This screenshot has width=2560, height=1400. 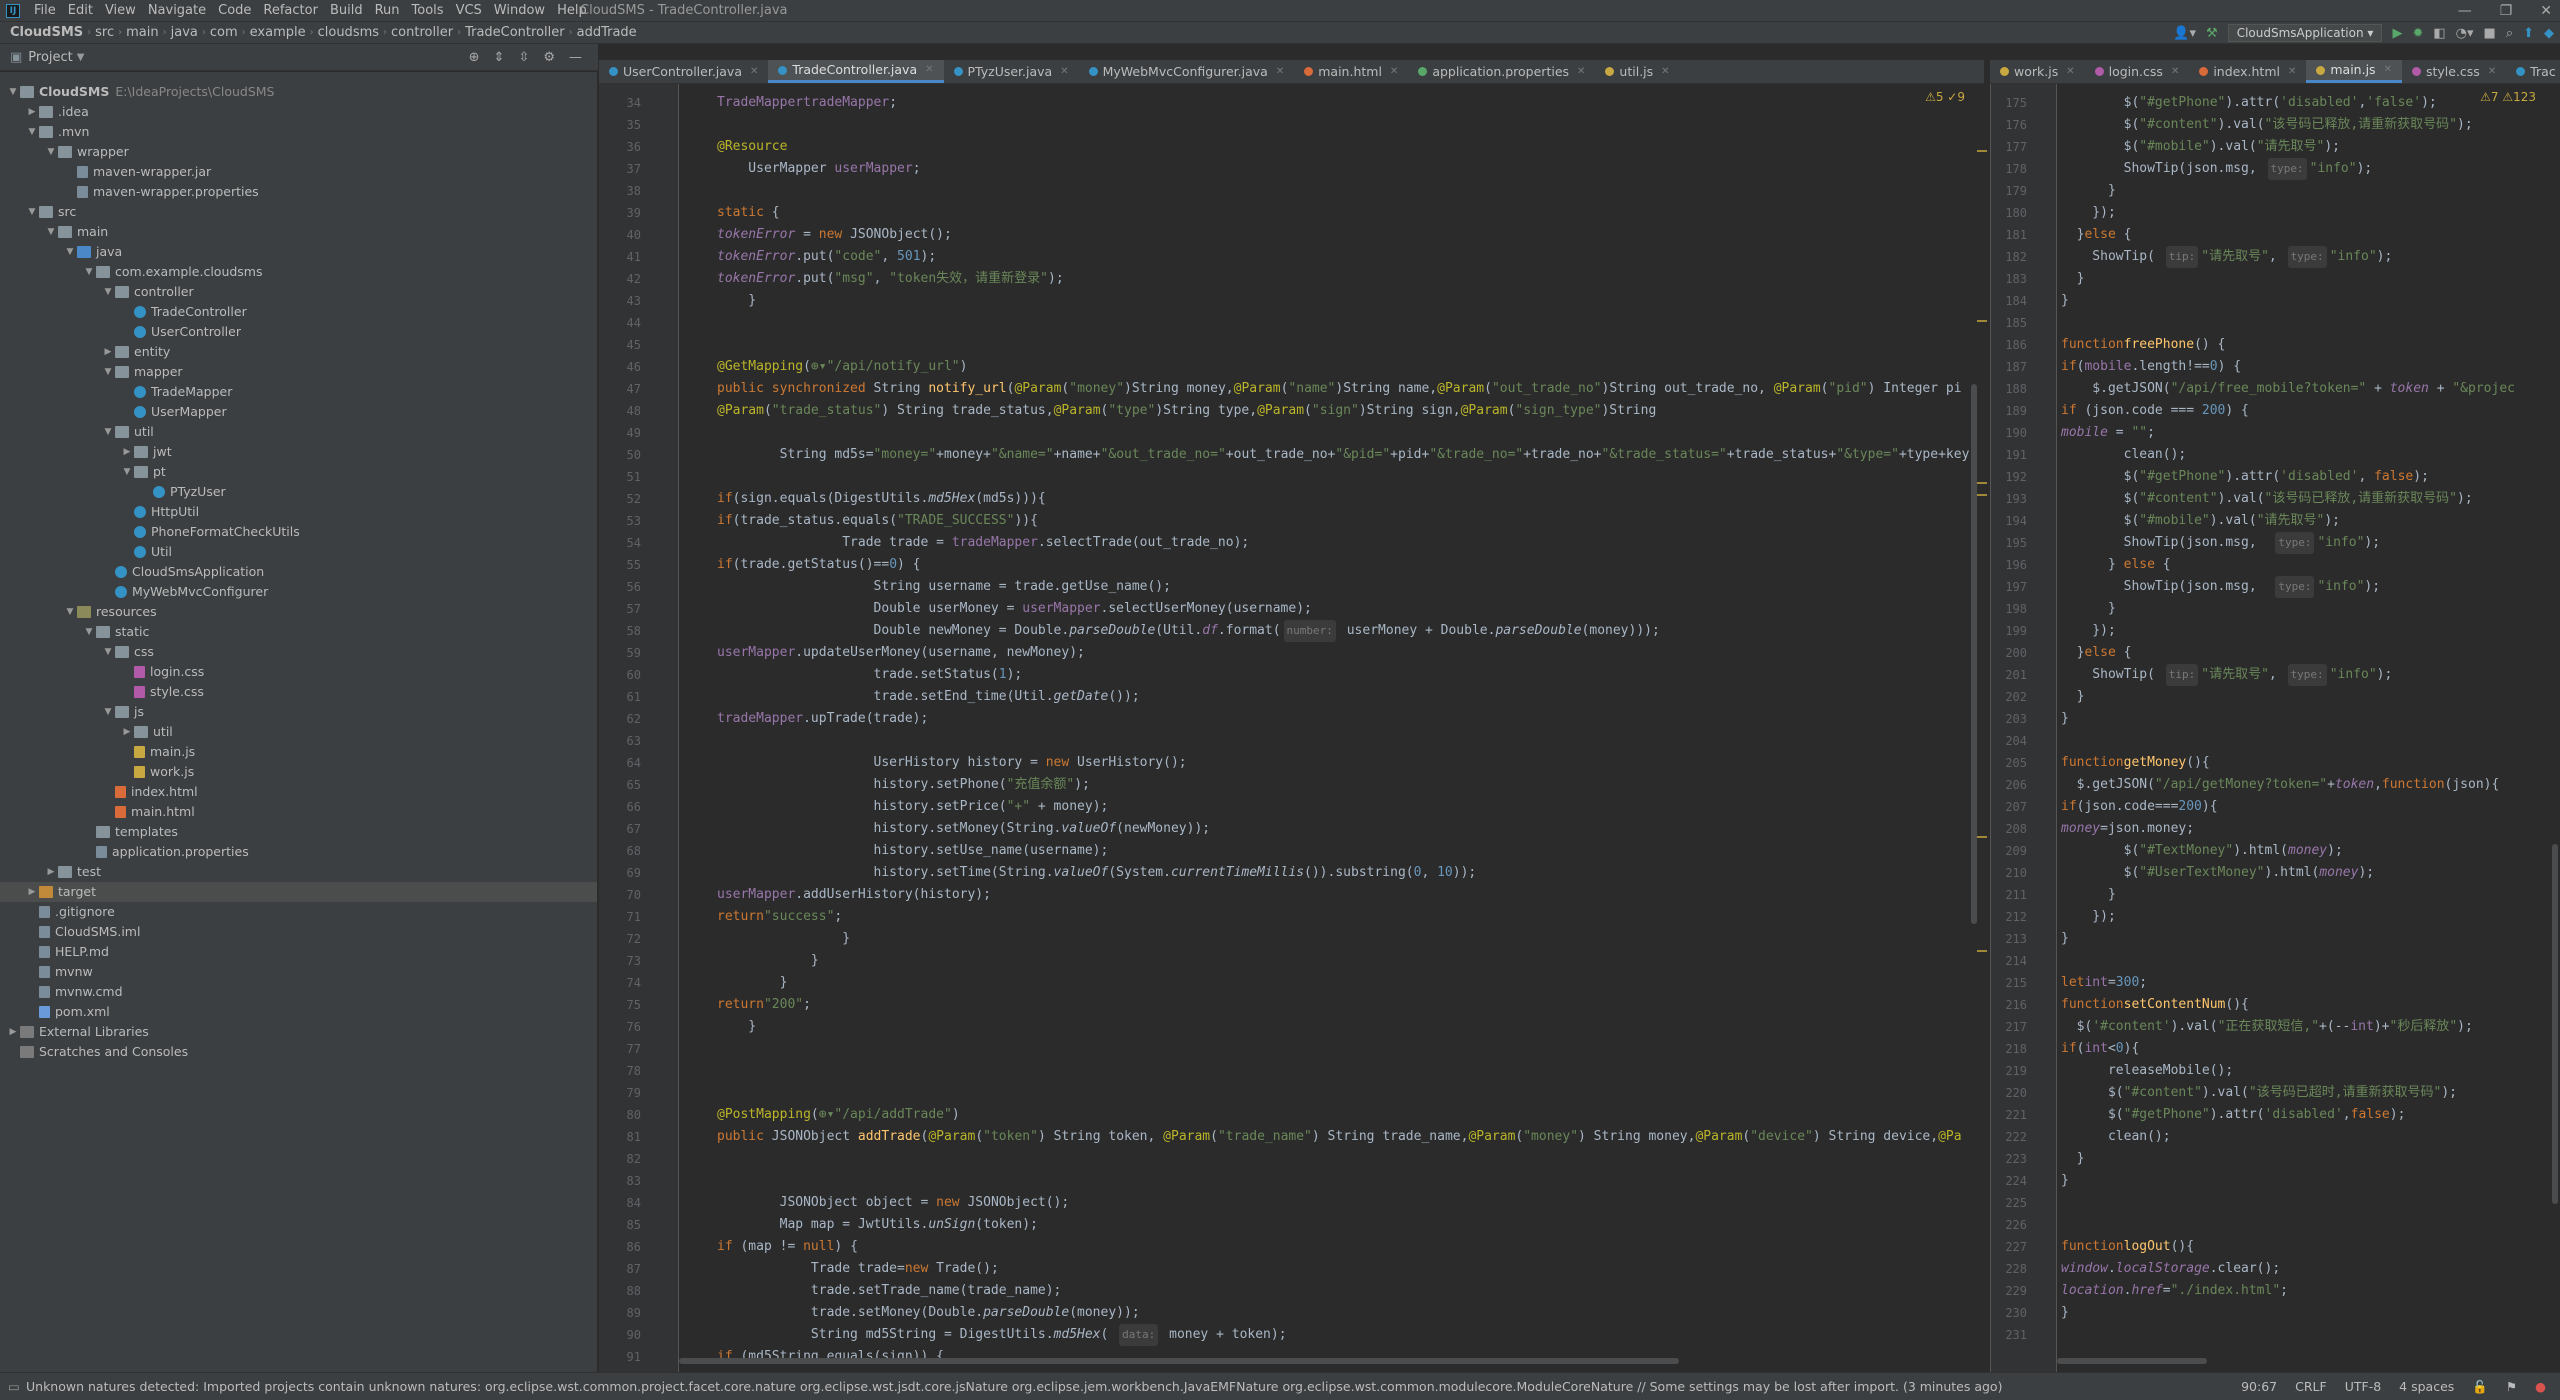 What do you see at coordinates (2306, 521) in the screenshot?
I see `code-line: $("#mobile").val("请先取号");` at bounding box center [2306, 521].